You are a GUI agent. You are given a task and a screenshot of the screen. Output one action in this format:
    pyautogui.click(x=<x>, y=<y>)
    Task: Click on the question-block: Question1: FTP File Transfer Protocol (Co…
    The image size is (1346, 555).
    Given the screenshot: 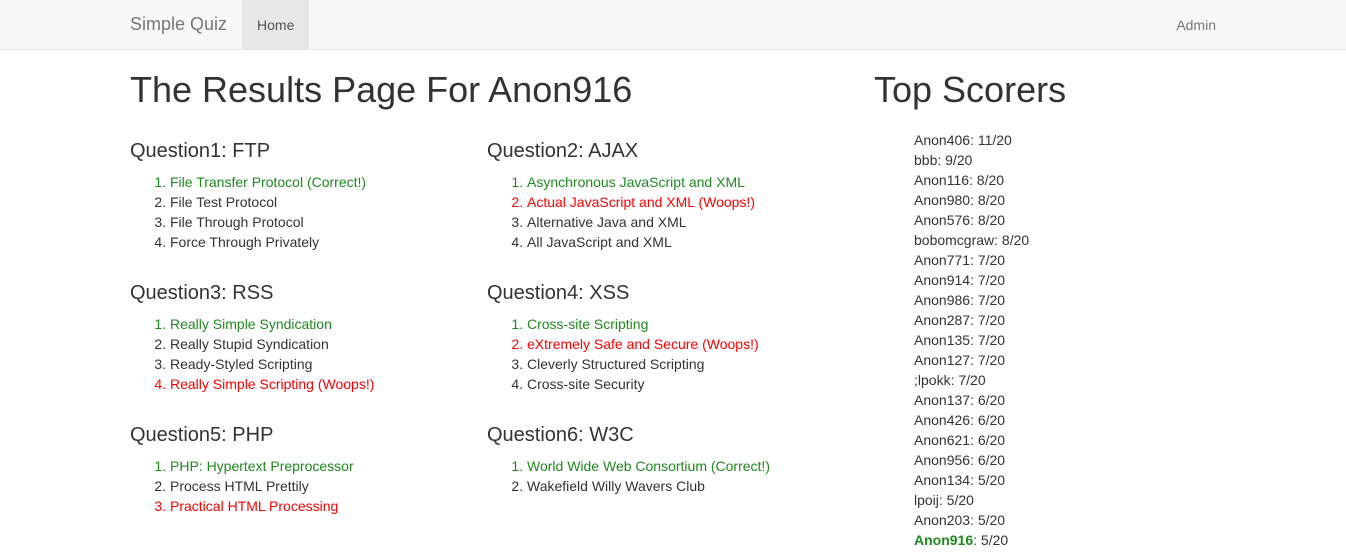 What is the action you would take?
    pyautogui.click(x=308, y=196)
    